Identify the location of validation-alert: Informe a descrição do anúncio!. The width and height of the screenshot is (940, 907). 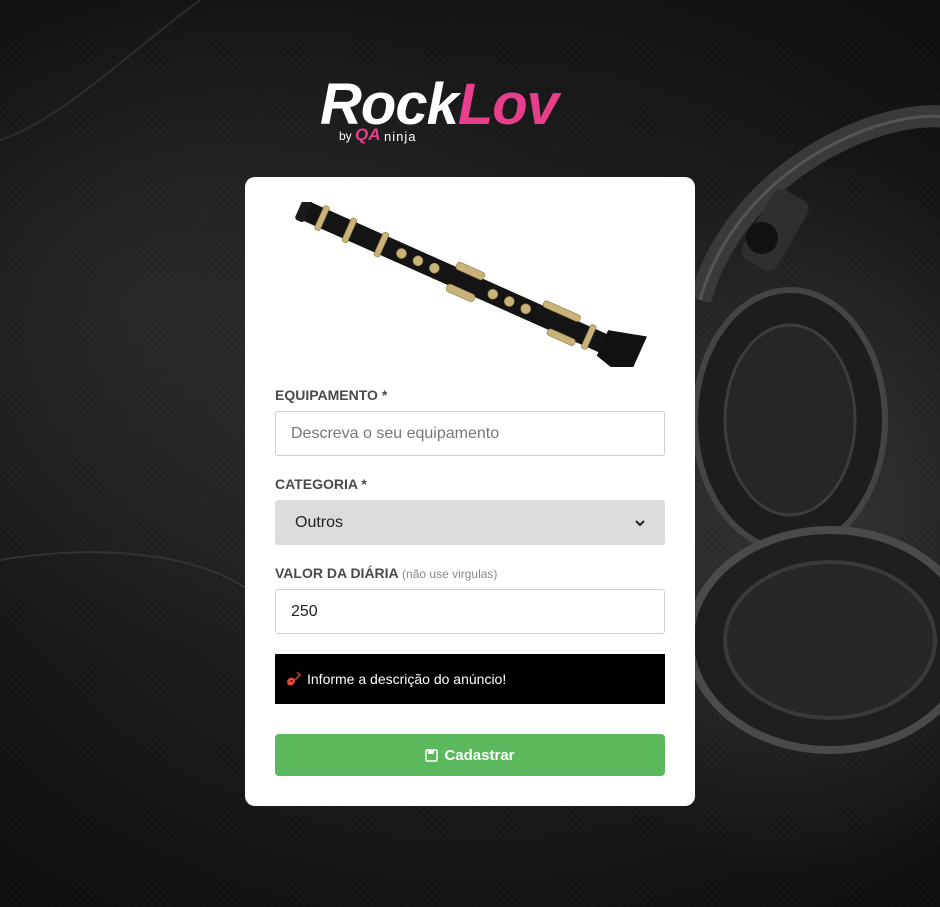
(470, 679).